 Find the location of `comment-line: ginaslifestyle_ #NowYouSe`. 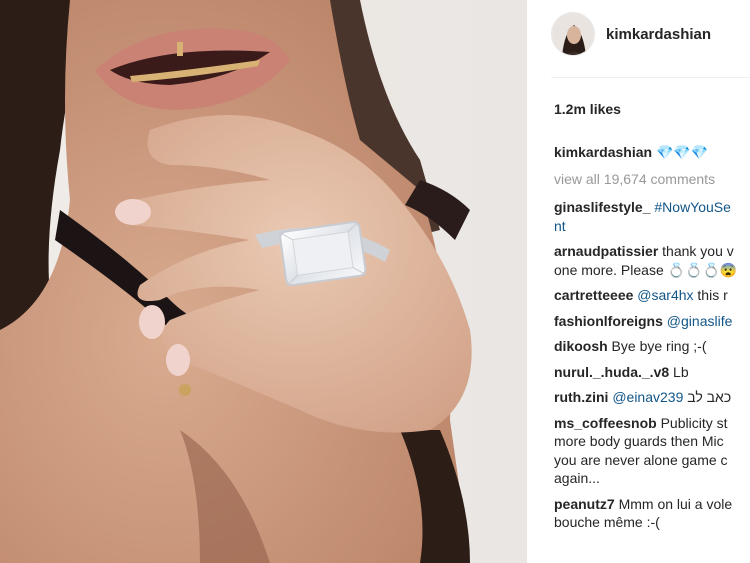

comment-line: ginaslifestyle_ #NowYouSe is located at coordinates (652, 207).